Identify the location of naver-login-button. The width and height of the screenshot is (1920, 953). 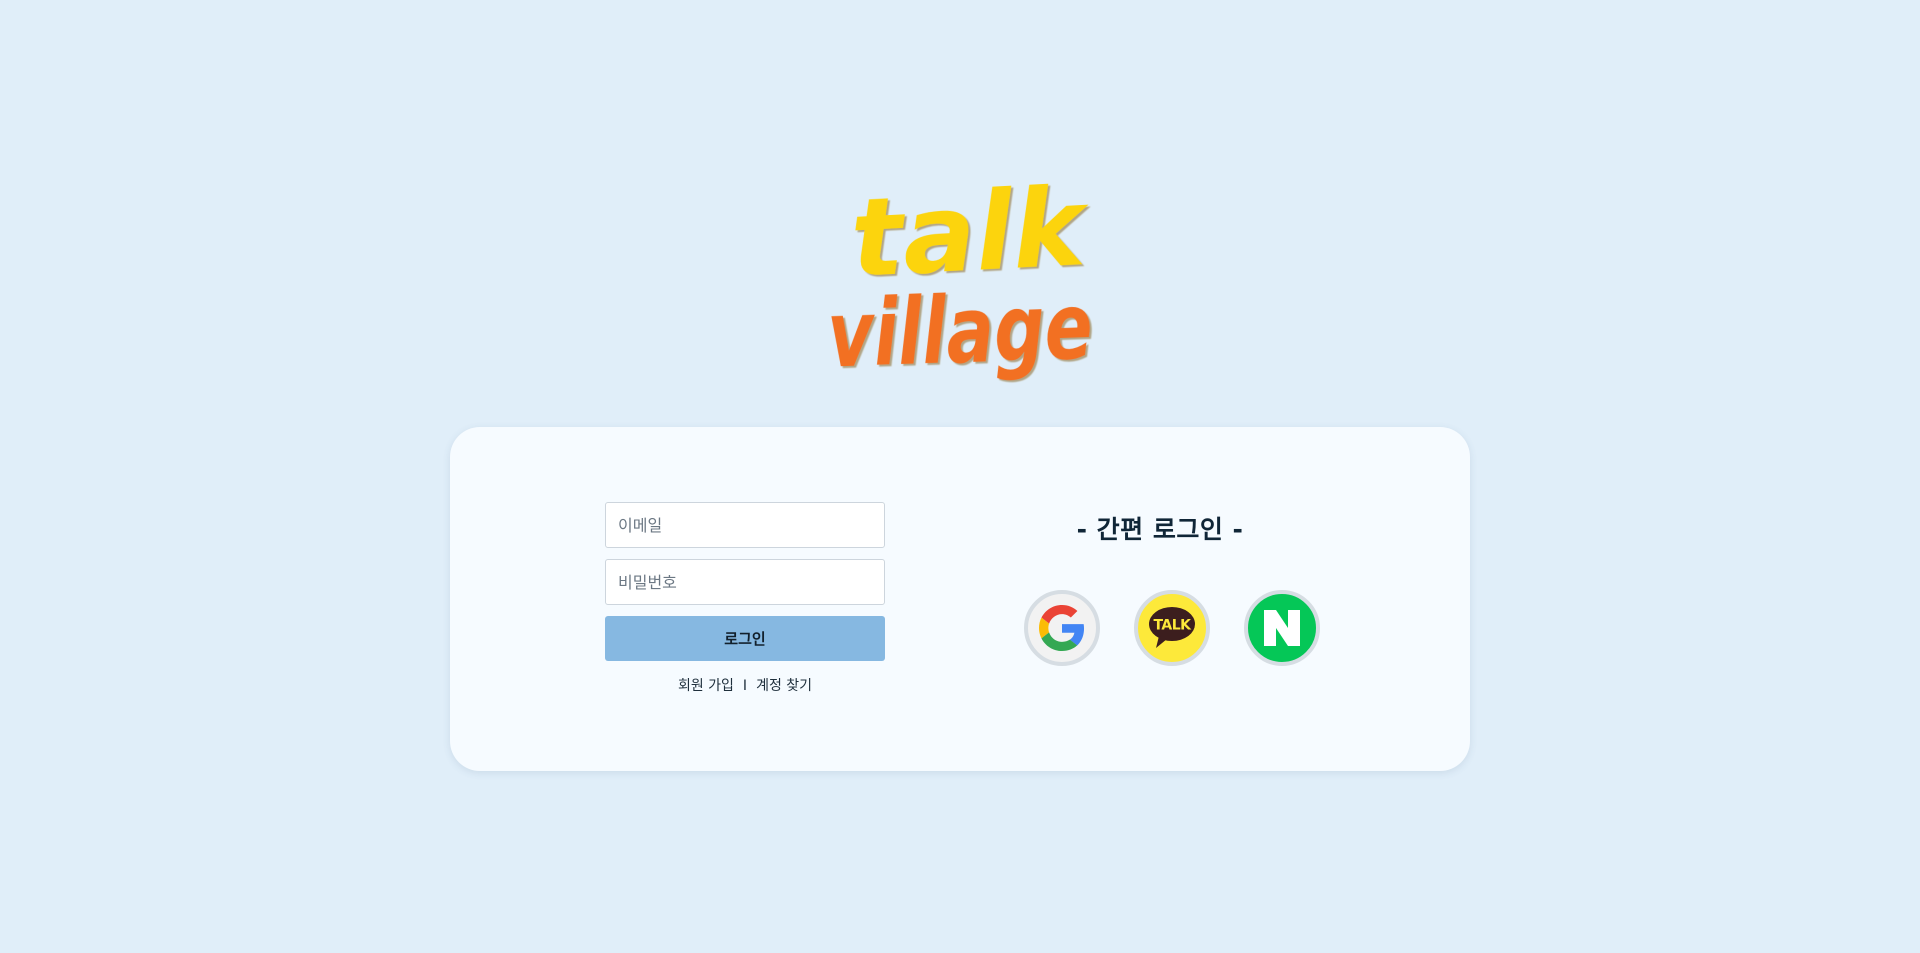
(1282, 628).